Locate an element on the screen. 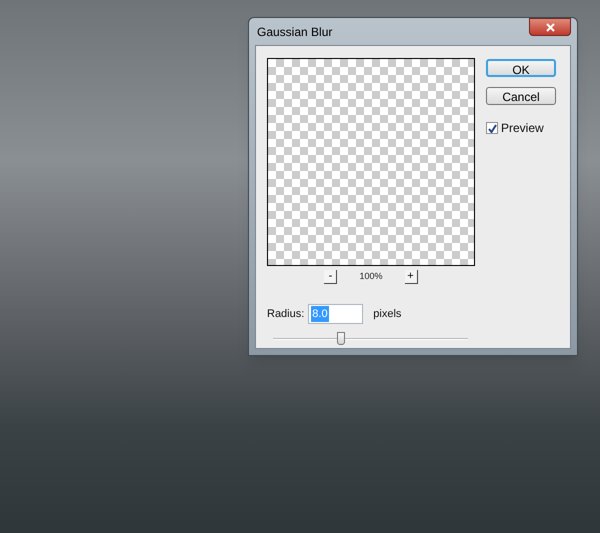  dialog-button: Cancel is located at coordinates (521, 96).